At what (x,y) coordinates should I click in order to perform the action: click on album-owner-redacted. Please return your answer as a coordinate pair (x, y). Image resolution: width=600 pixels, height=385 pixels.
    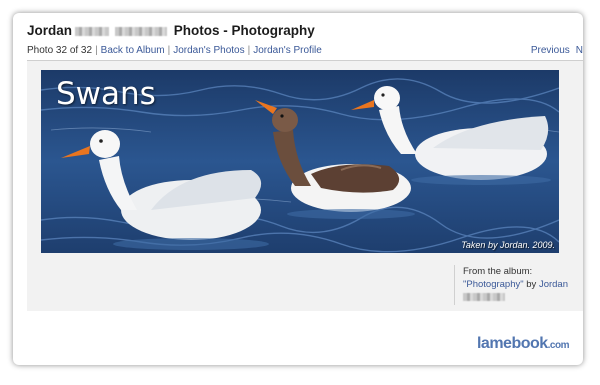
    Looking at the image, I should click on (523, 297).